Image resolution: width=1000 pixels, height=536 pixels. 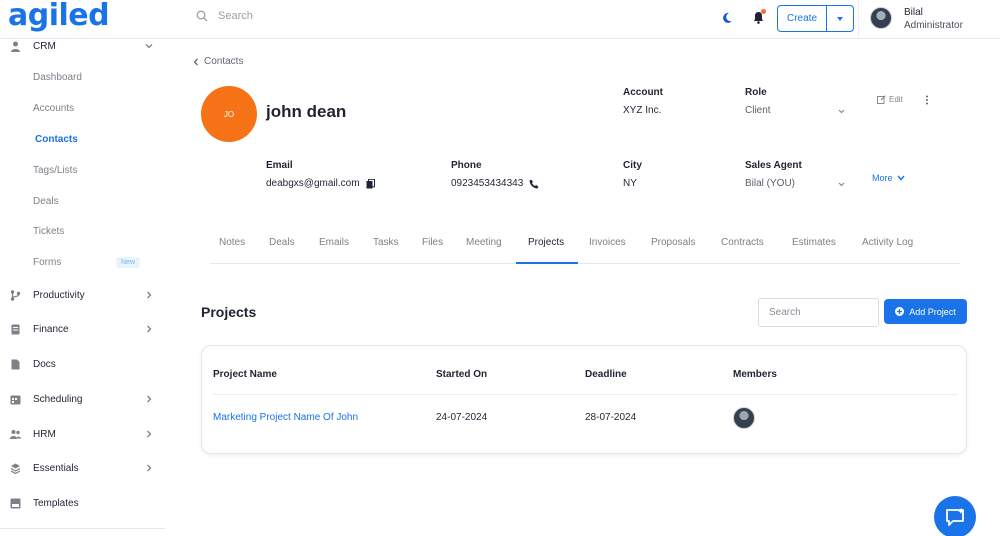 What do you see at coordinates (320, 183) in the screenshot?
I see `email-field: deabgxs@gmail.com` at bounding box center [320, 183].